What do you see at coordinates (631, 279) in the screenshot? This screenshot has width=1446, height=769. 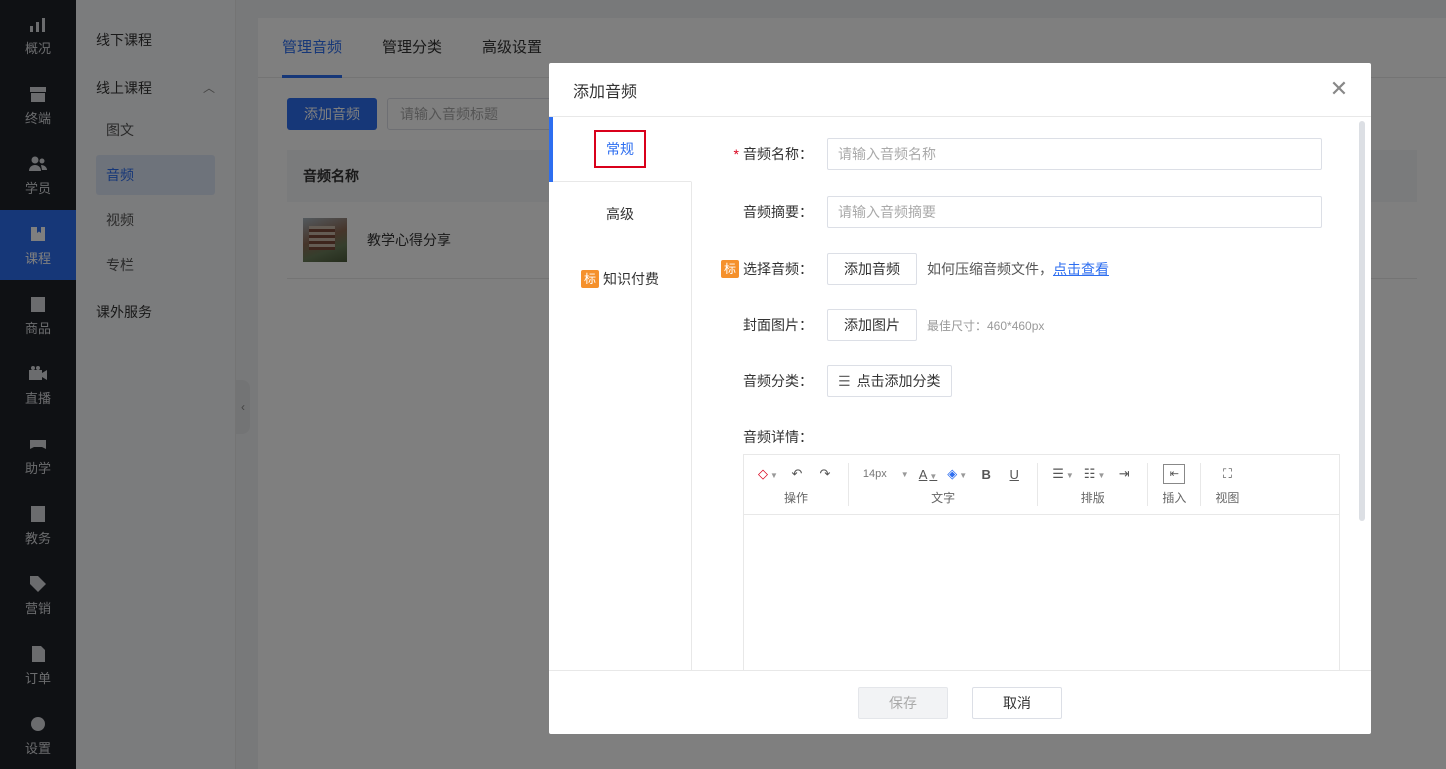 I see `side-tab-paid-label: 知识付费` at bounding box center [631, 279].